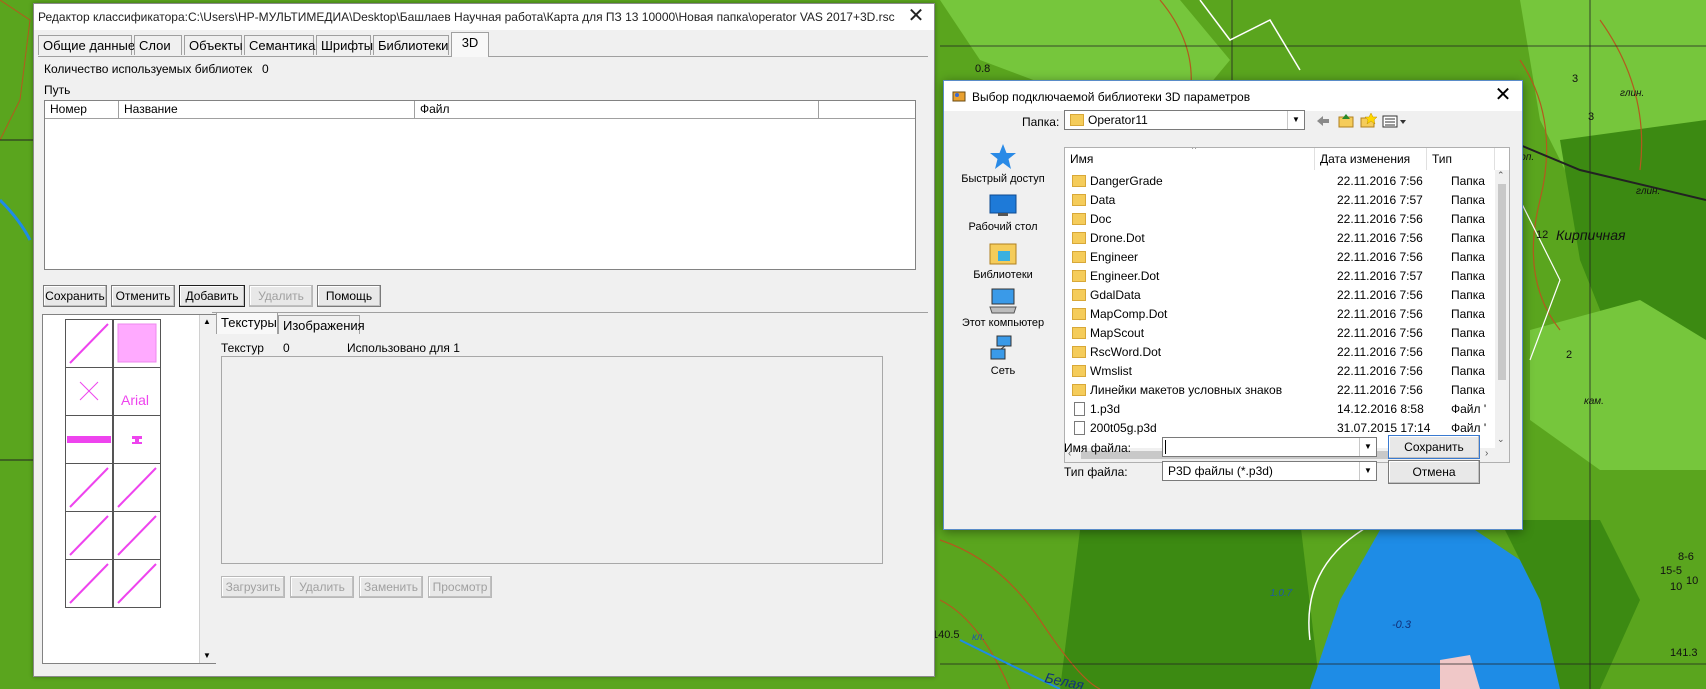  What do you see at coordinates (1346, 121) in the screenshot?
I see `up-folder-icon` at bounding box center [1346, 121].